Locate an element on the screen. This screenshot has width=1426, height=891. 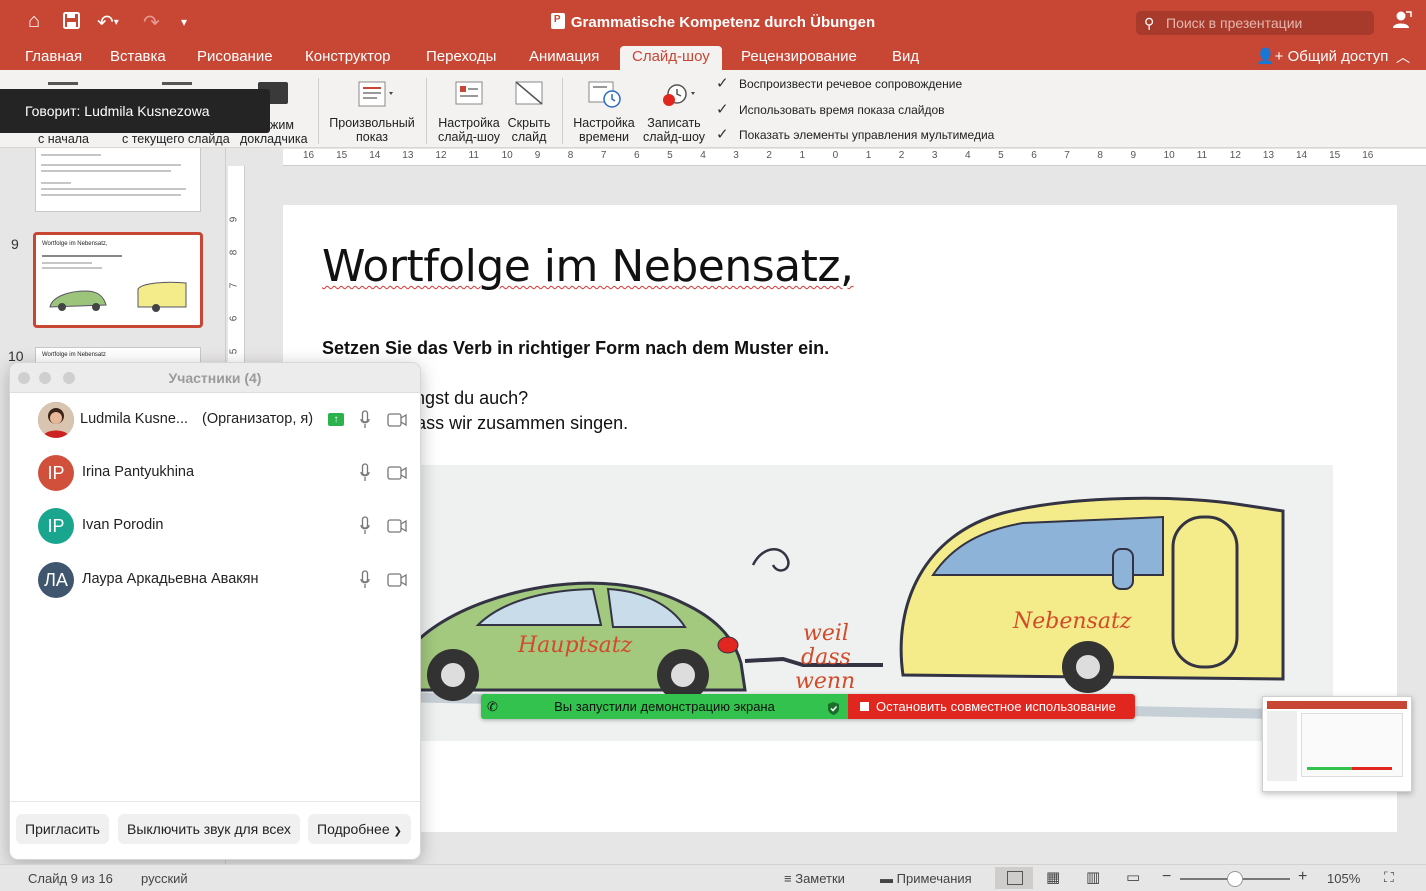
participant-row: IP Irina Pantyukhina is located at coordinates (215, 473).